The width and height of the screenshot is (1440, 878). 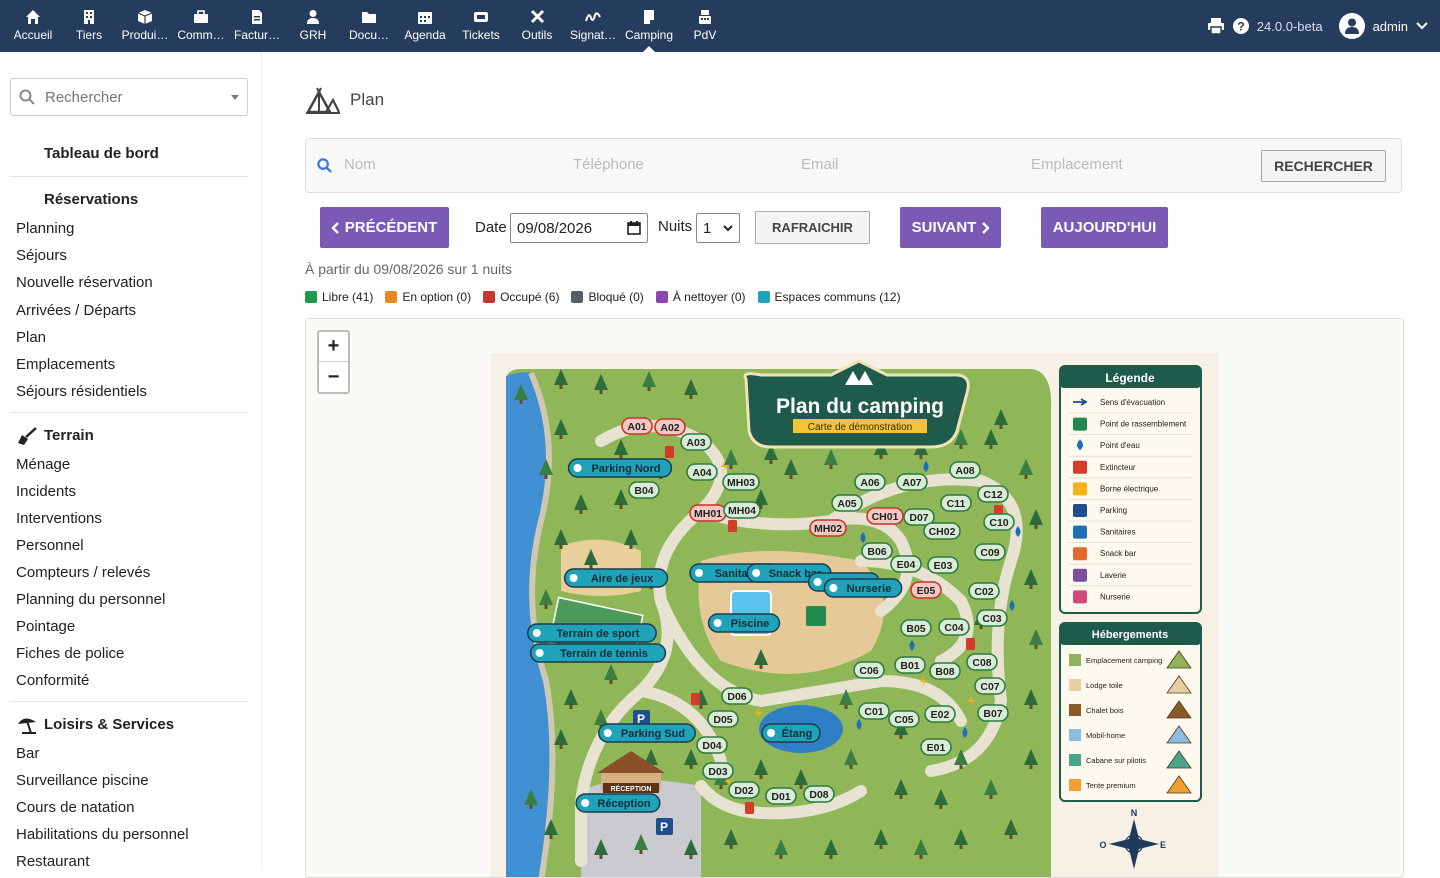 I want to click on place-7: Terrain de sport, so click(x=592, y=633).